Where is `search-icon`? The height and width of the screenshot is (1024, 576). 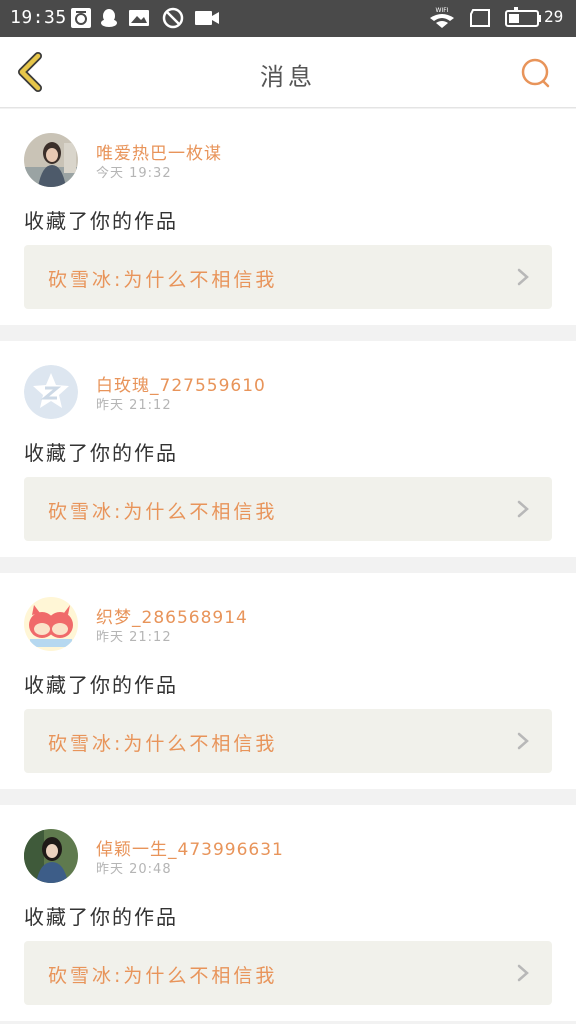
search-icon is located at coordinates (535, 73).